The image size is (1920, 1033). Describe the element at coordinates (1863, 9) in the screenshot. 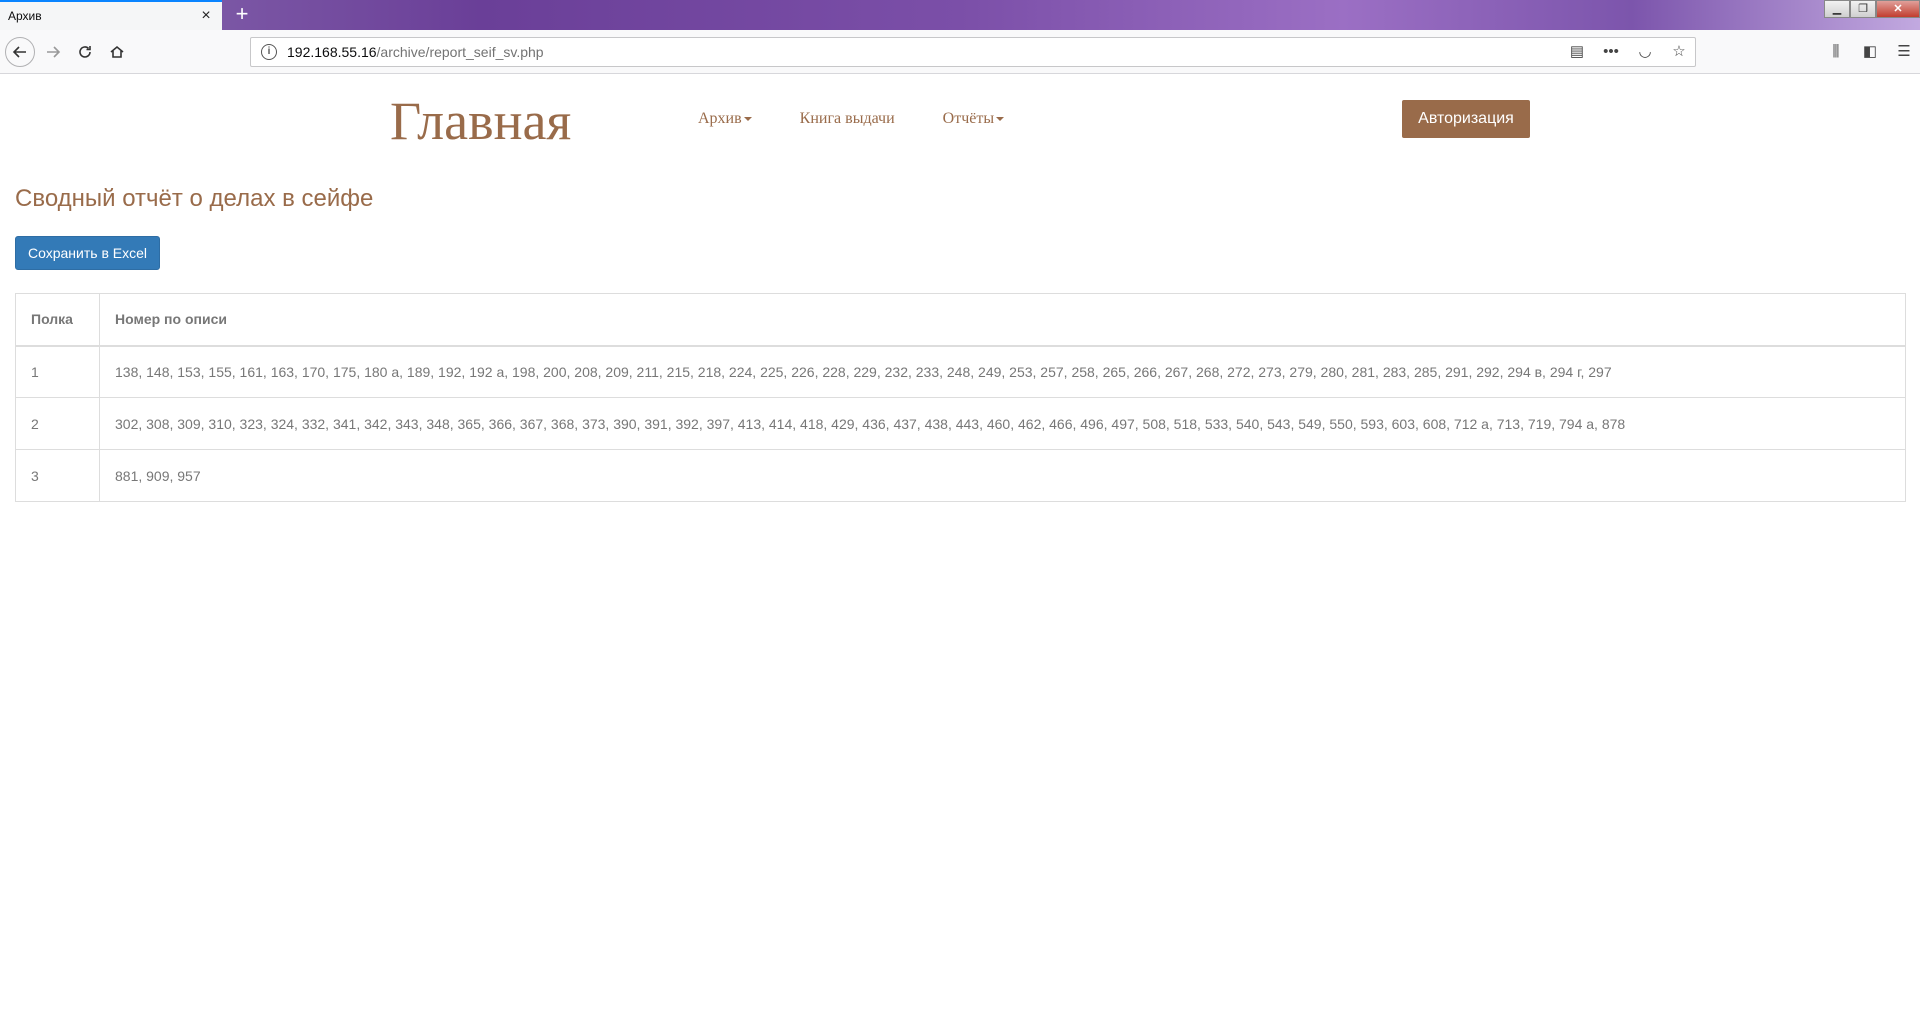

I see `maximize-button: ❐` at that location.